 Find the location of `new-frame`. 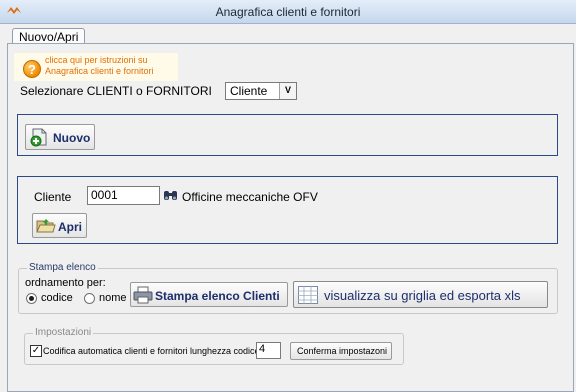

new-frame is located at coordinates (287, 135).